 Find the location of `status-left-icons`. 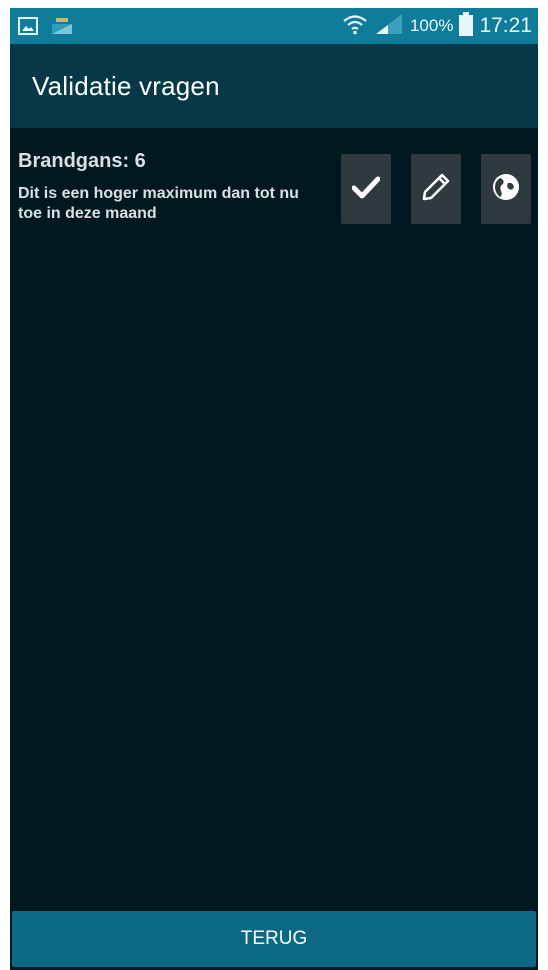

status-left-icons is located at coordinates (46, 28).